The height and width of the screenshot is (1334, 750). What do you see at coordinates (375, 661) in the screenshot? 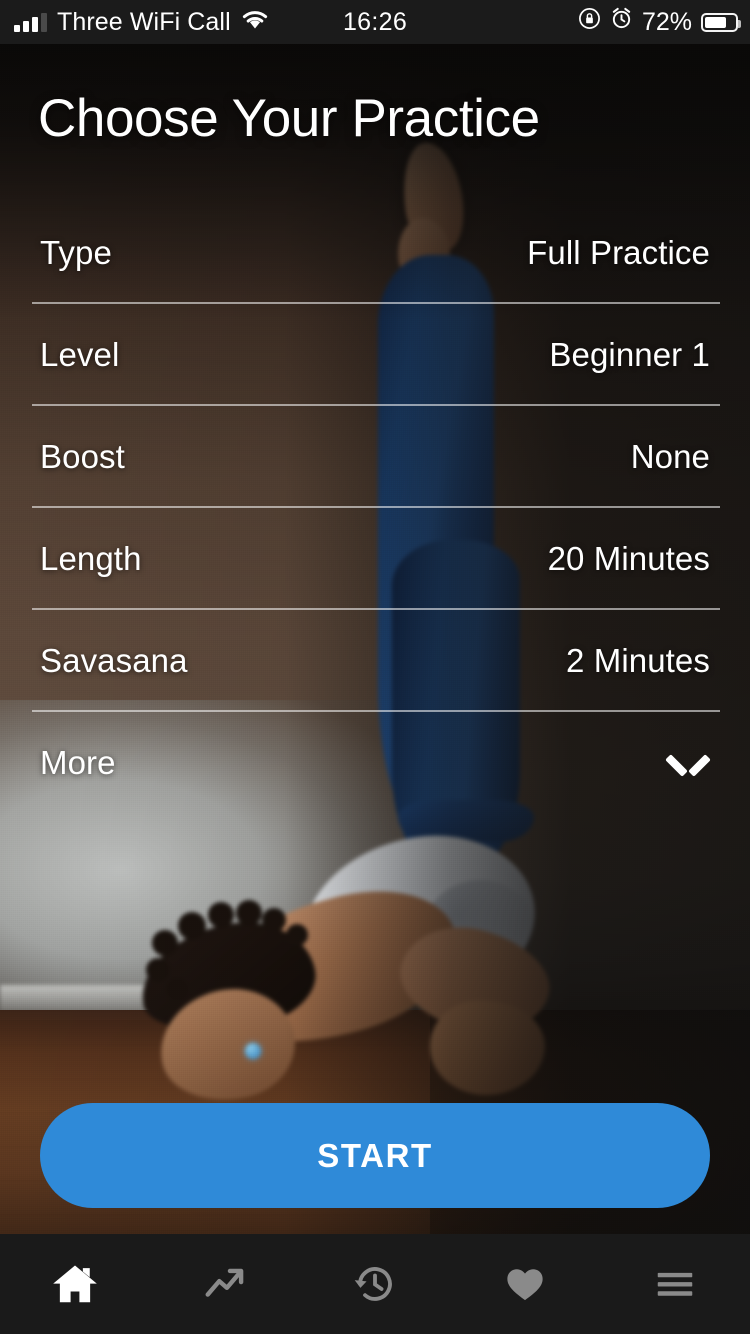
I see `option-row-savasana: Savasana 2 Minutes` at bounding box center [375, 661].